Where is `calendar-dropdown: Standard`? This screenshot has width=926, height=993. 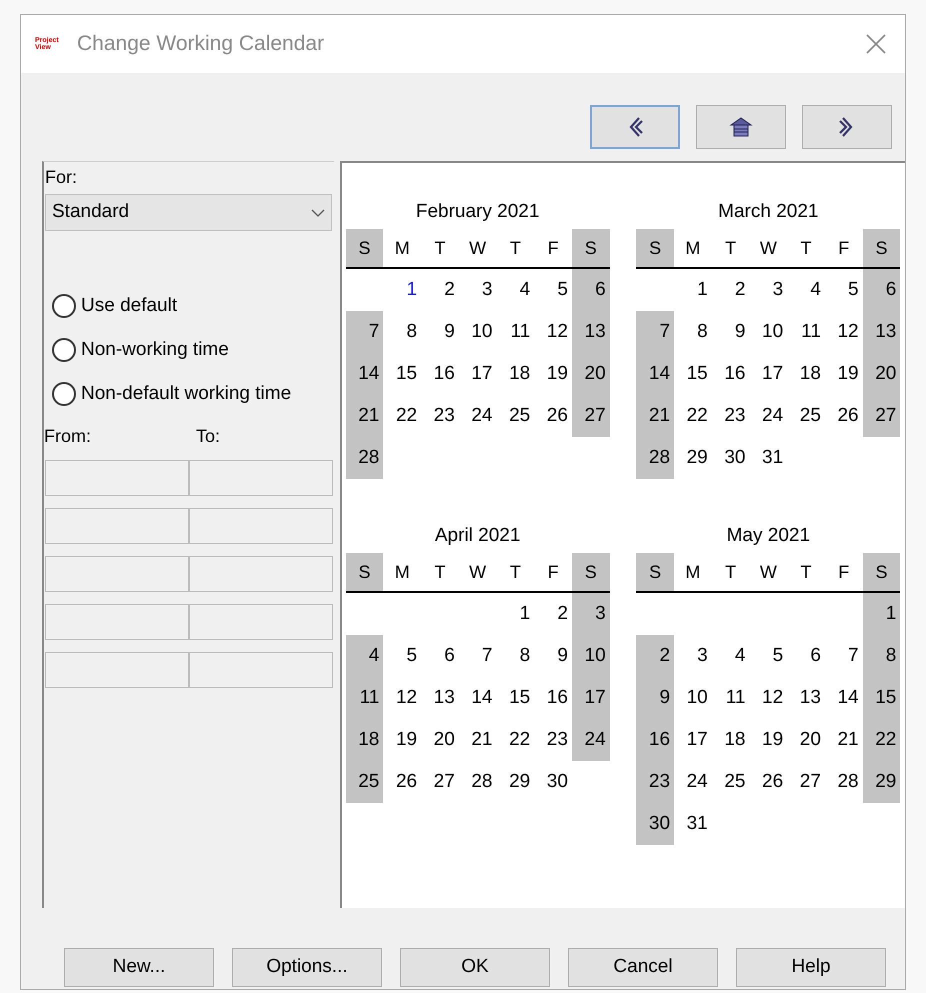 calendar-dropdown: Standard is located at coordinates (188, 212).